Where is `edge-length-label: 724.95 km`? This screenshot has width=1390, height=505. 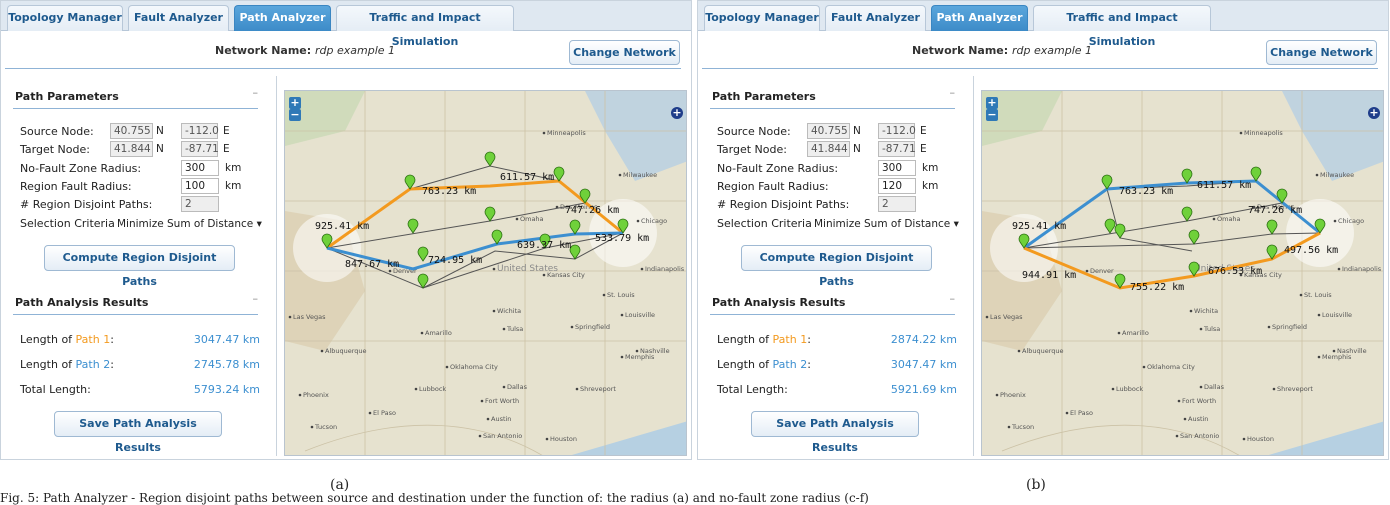 edge-length-label: 724.95 km is located at coordinates (455, 260).